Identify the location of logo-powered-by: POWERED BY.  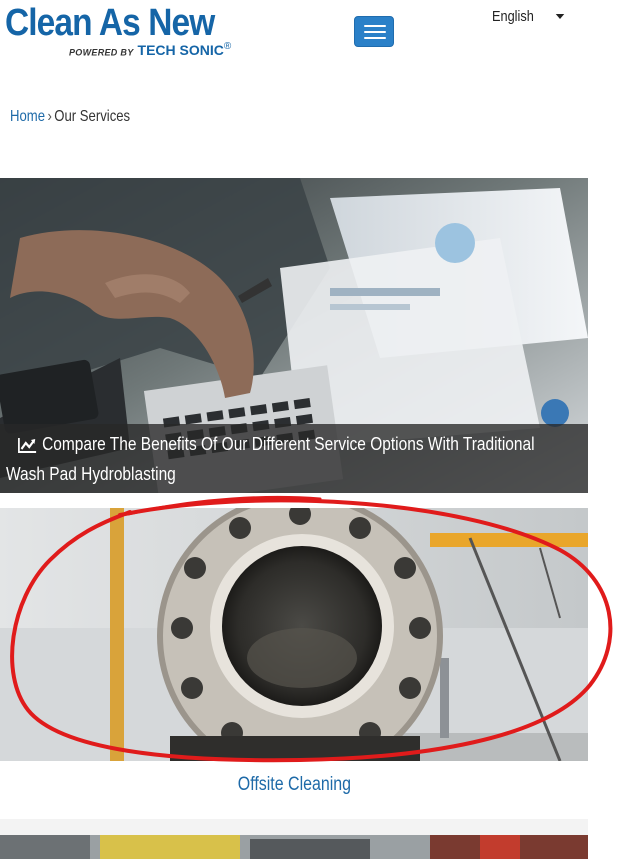
(101, 52).